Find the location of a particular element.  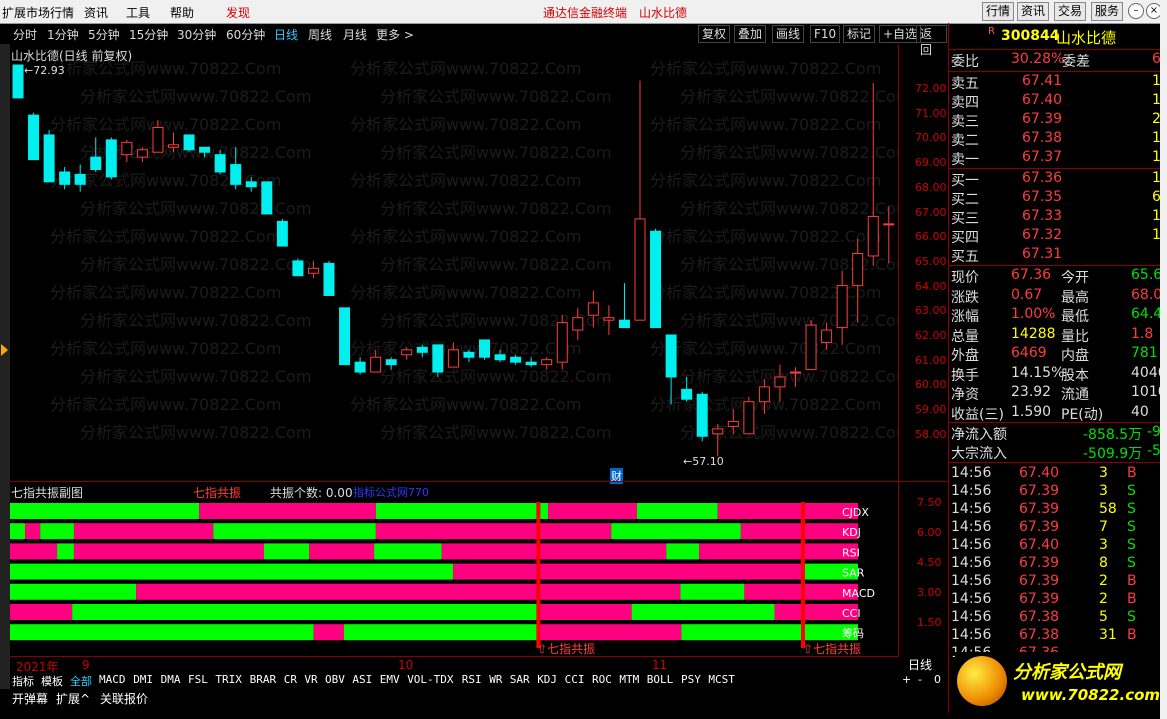

zoom-in-icon: + is located at coordinates (906, 679).